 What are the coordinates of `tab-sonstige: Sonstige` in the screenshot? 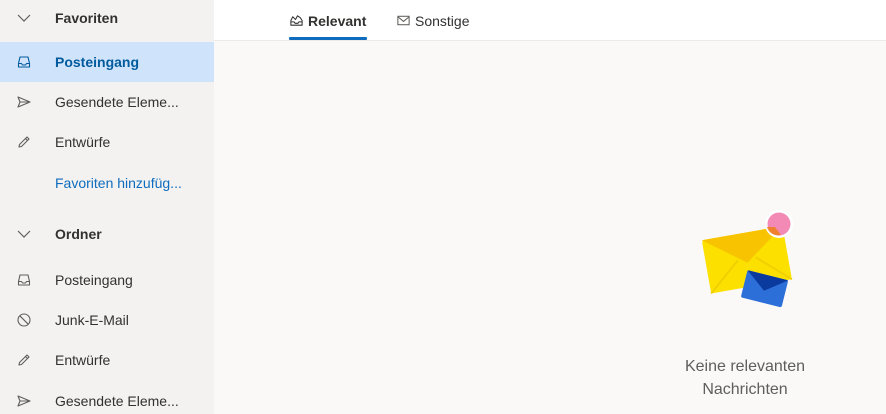 It's located at (432, 20).